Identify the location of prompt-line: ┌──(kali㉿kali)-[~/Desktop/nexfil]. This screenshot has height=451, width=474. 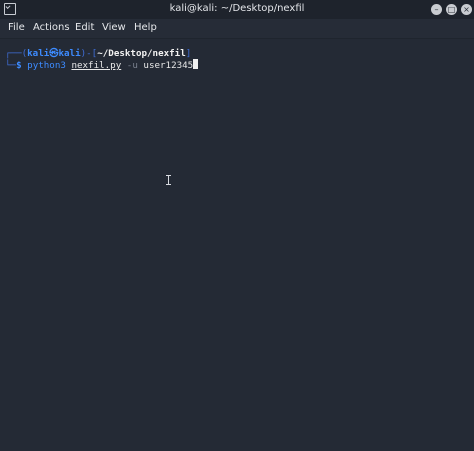
(98, 53).